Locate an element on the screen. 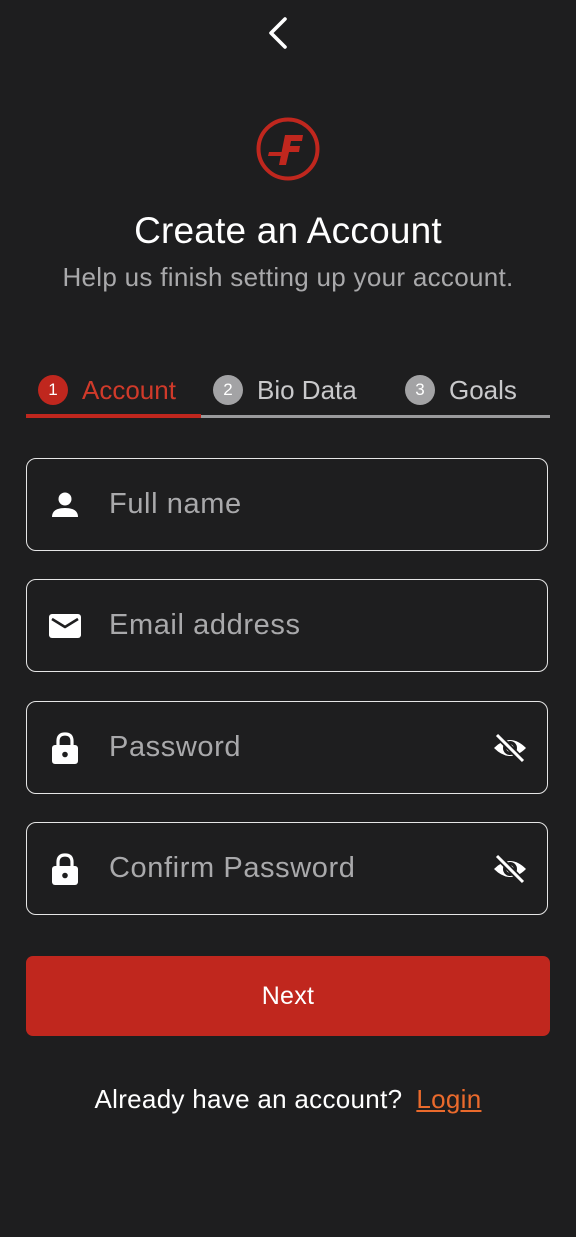 This screenshot has width=576, height=1237. app-logo is located at coordinates (288, 149).